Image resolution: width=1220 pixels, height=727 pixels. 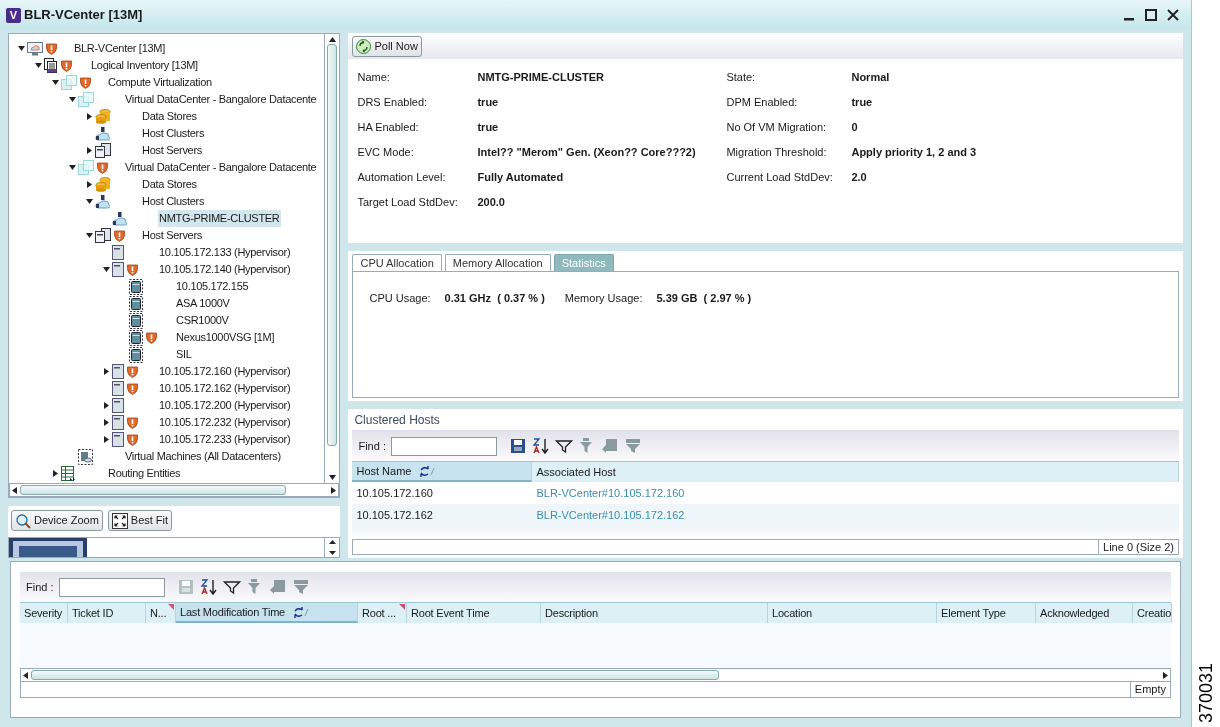 What do you see at coordinates (267, 613) in the screenshot?
I see `column-header: Last Modification Time` at bounding box center [267, 613].